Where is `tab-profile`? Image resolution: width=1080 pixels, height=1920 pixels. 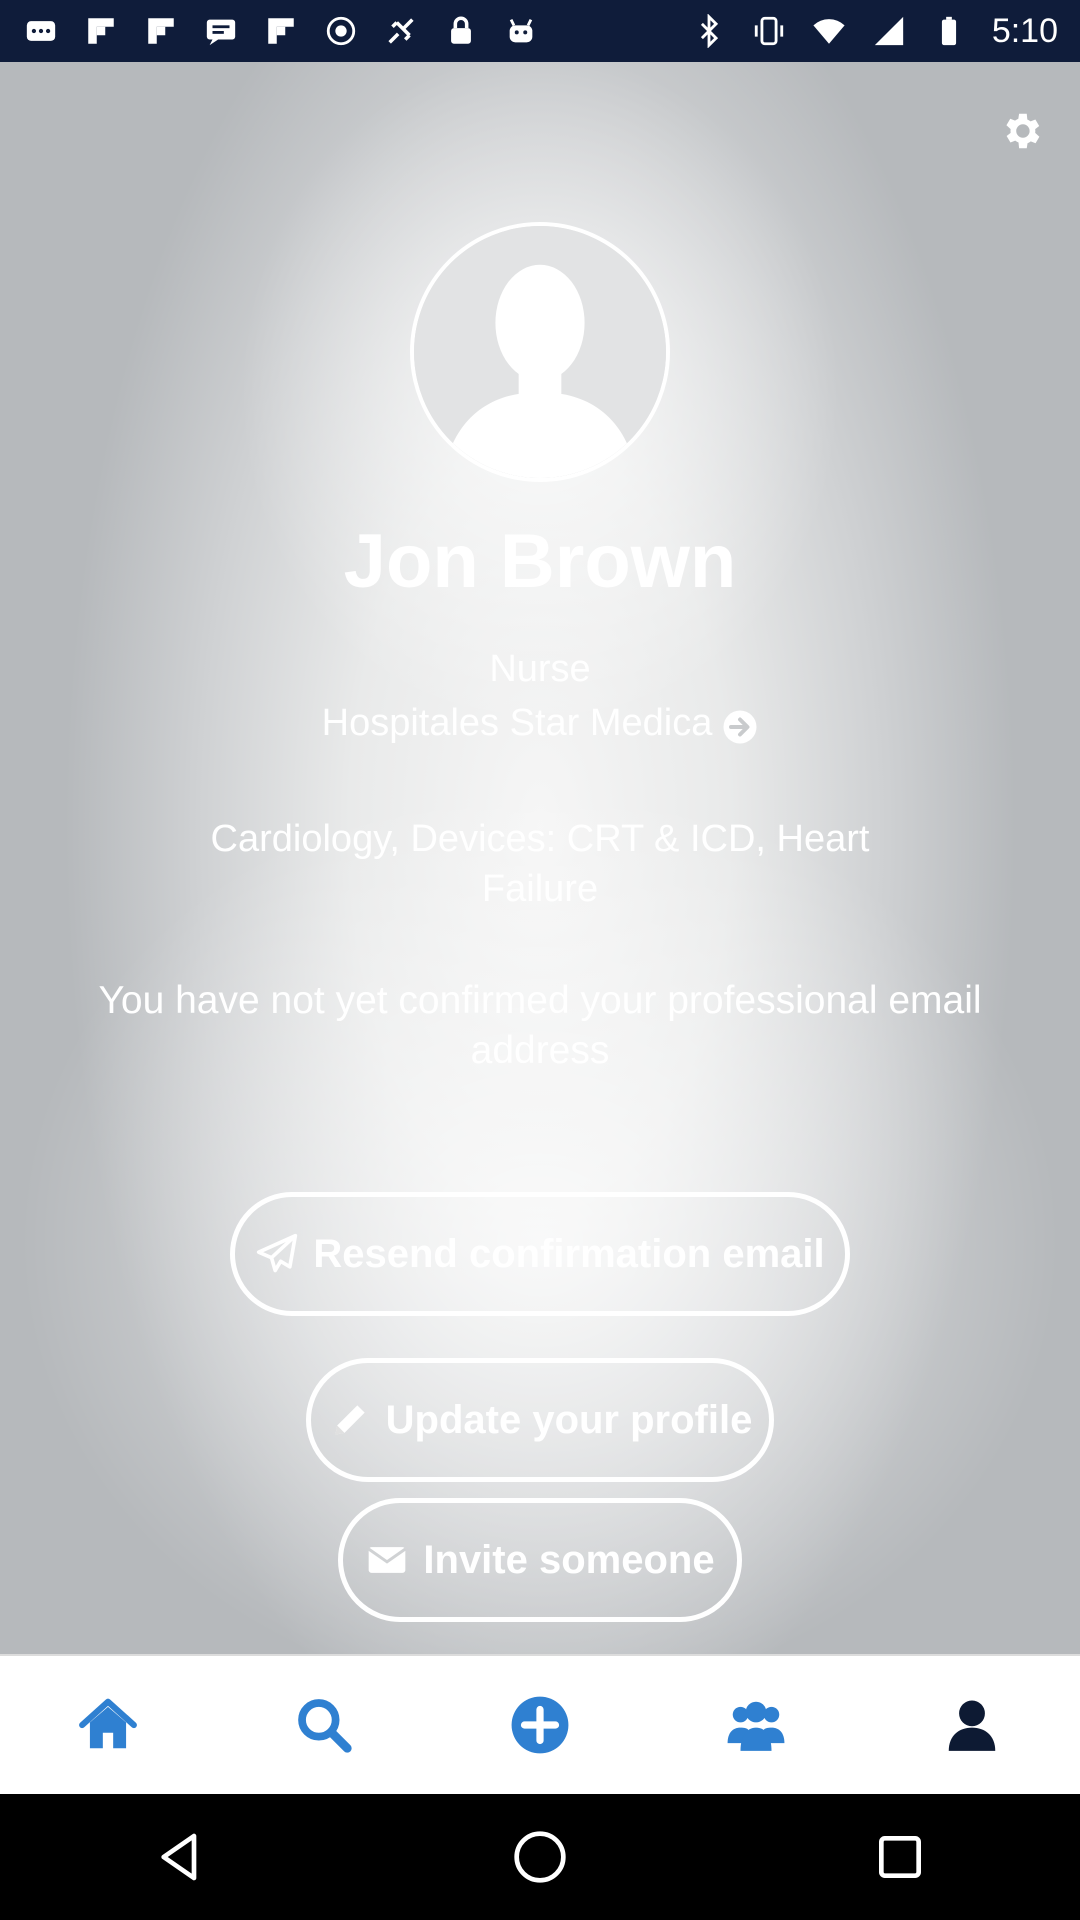
tab-profile is located at coordinates (972, 1725).